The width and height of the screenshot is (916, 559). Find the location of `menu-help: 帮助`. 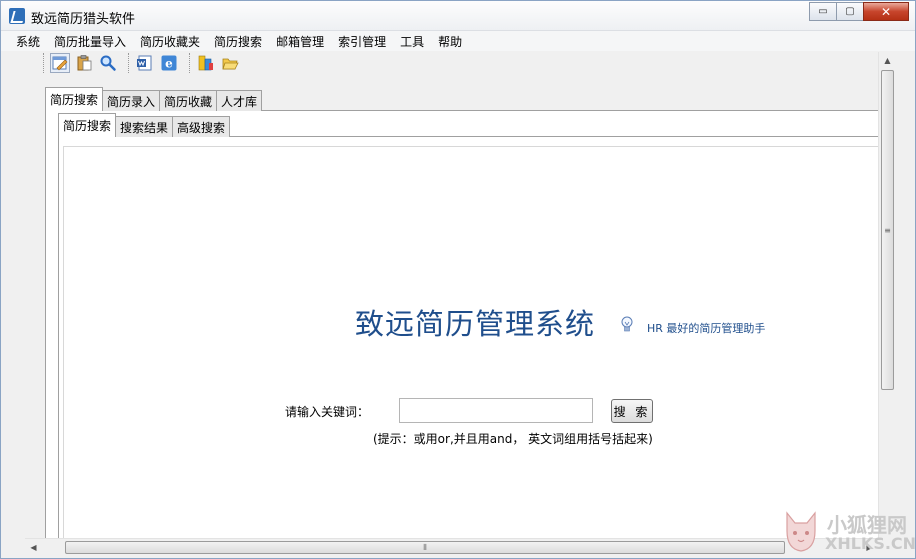

menu-help: 帮助 is located at coordinates (450, 41).